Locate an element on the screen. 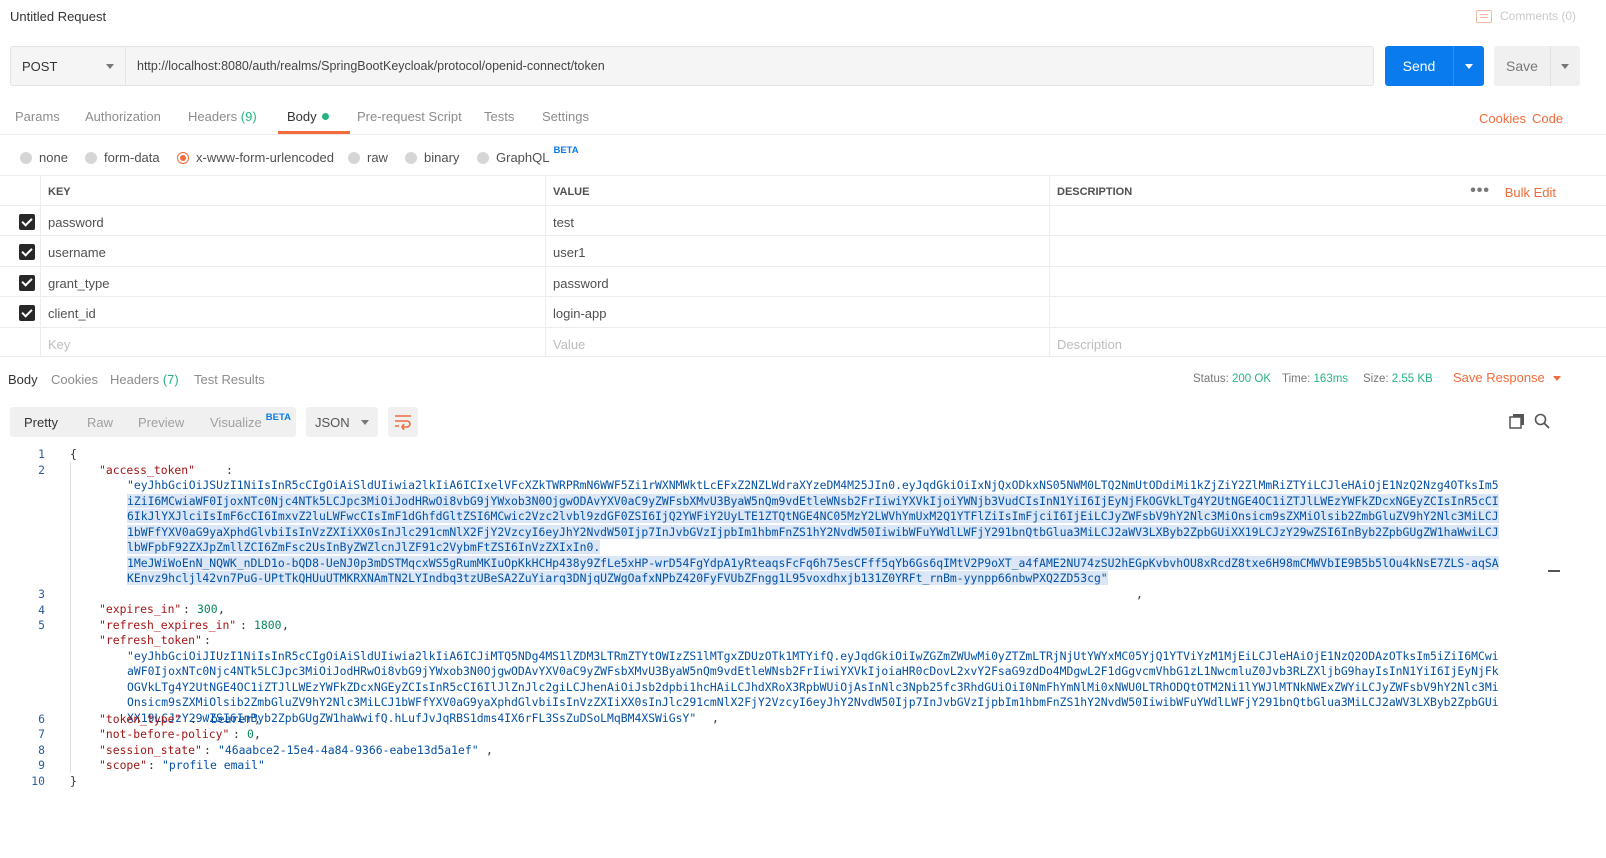  radio-raw: raw is located at coordinates (368, 157).